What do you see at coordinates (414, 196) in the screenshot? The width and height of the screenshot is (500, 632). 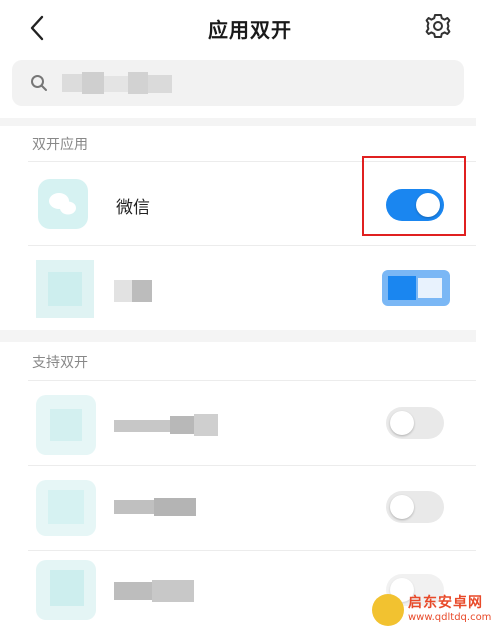 I see `highlight-box` at bounding box center [414, 196].